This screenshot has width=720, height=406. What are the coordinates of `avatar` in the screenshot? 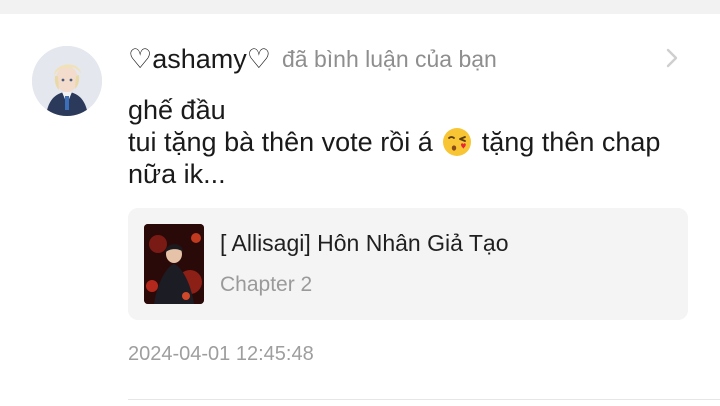 It's located at (67, 81).